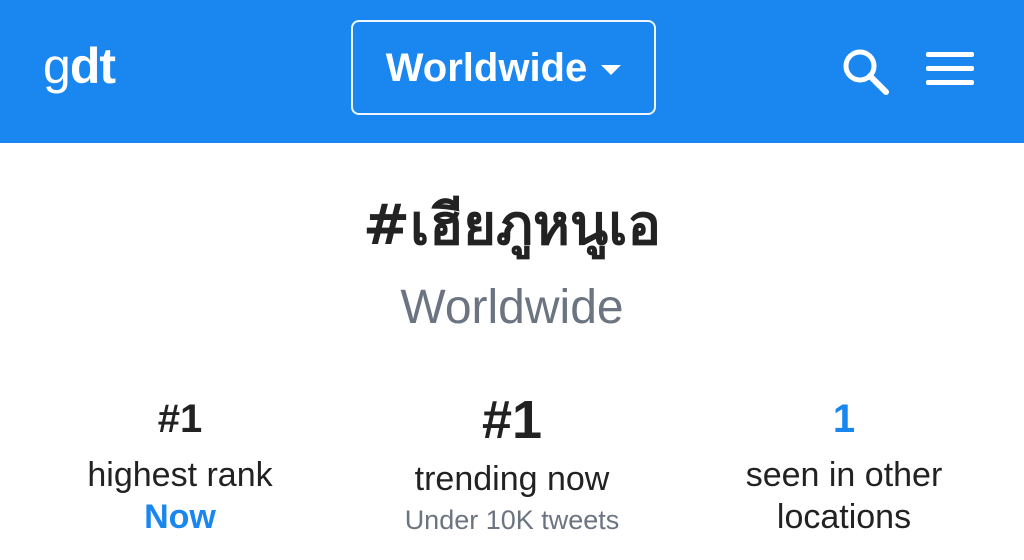  Describe the element at coordinates (486, 67) in the screenshot. I see `location-dropdown-label: Worldwide` at that location.